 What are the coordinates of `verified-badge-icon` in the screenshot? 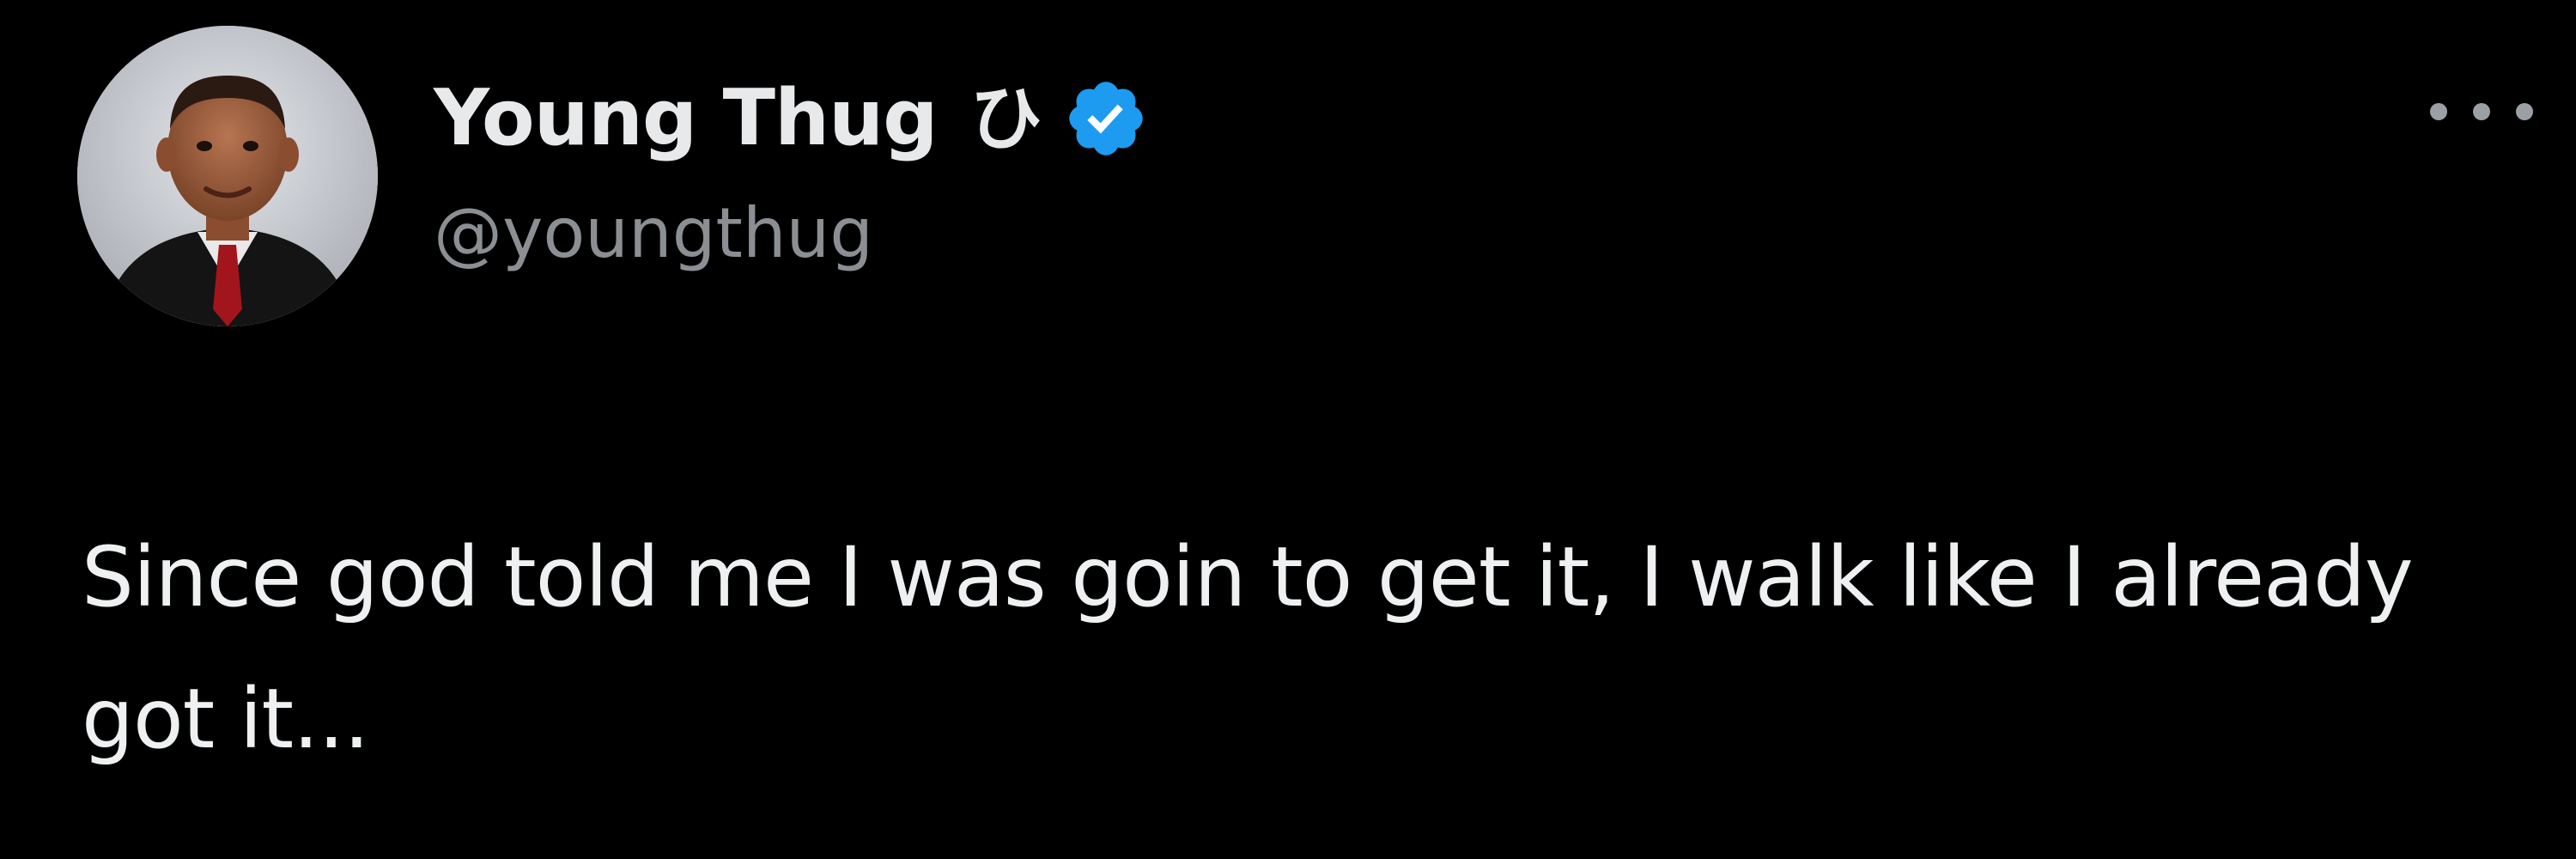 It's located at (1106, 119).